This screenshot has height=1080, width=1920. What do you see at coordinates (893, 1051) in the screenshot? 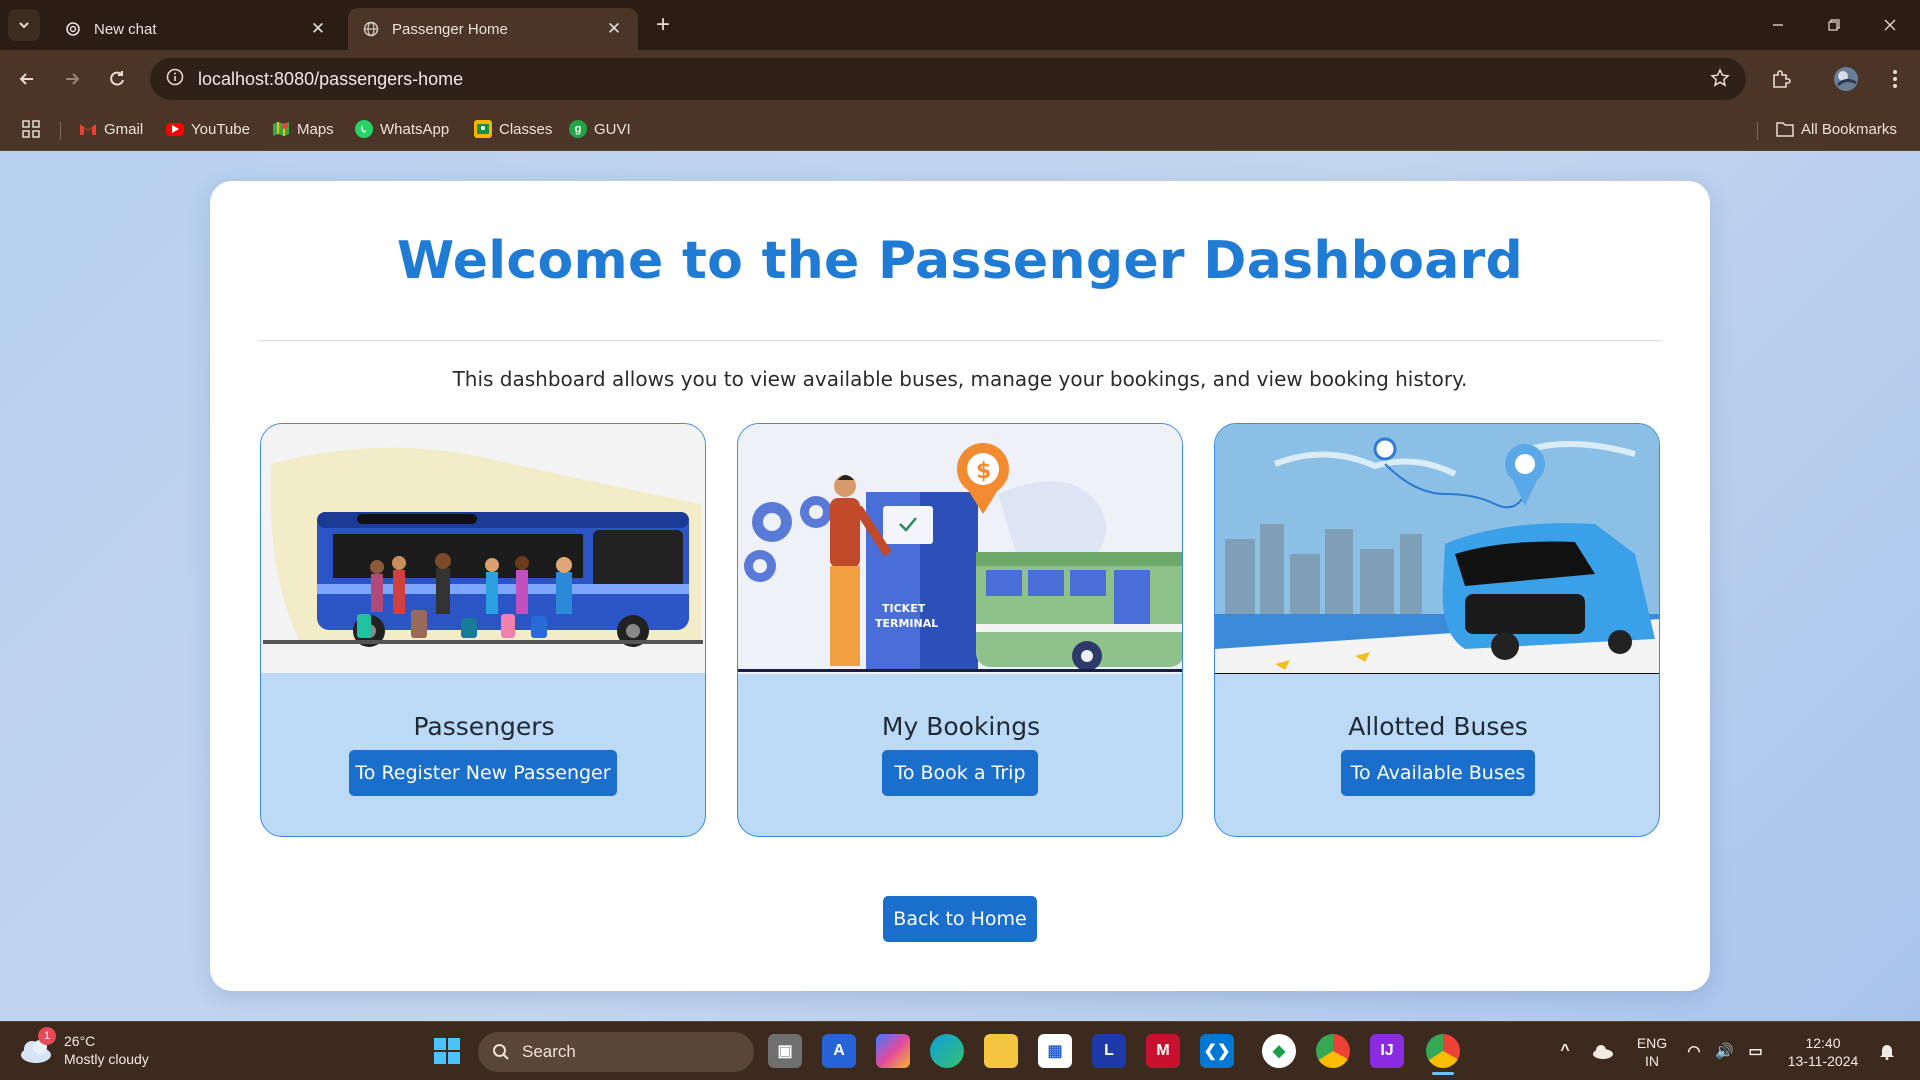
I see `copilot-icon` at bounding box center [893, 1051].